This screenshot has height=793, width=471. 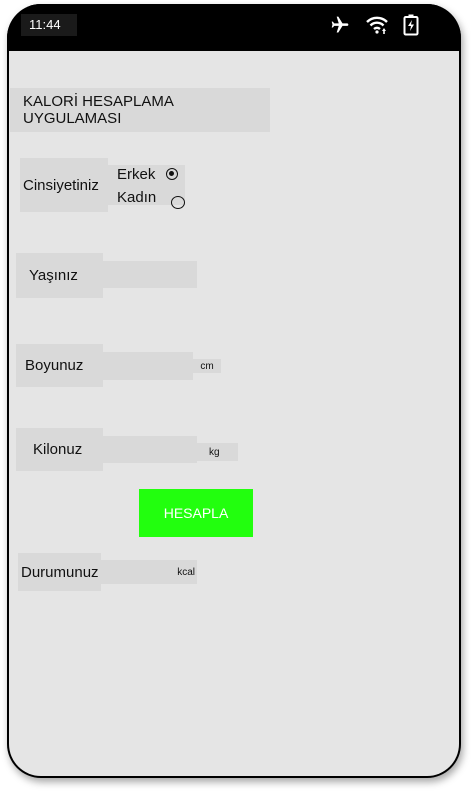 I want to click on airplane-mode-icon, so click(x=340, y=25).